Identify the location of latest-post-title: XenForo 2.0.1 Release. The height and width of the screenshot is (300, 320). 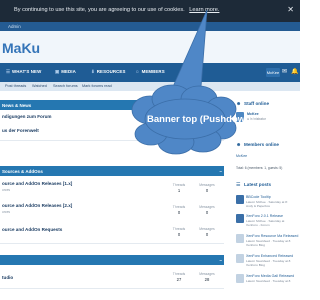
(264, 216).